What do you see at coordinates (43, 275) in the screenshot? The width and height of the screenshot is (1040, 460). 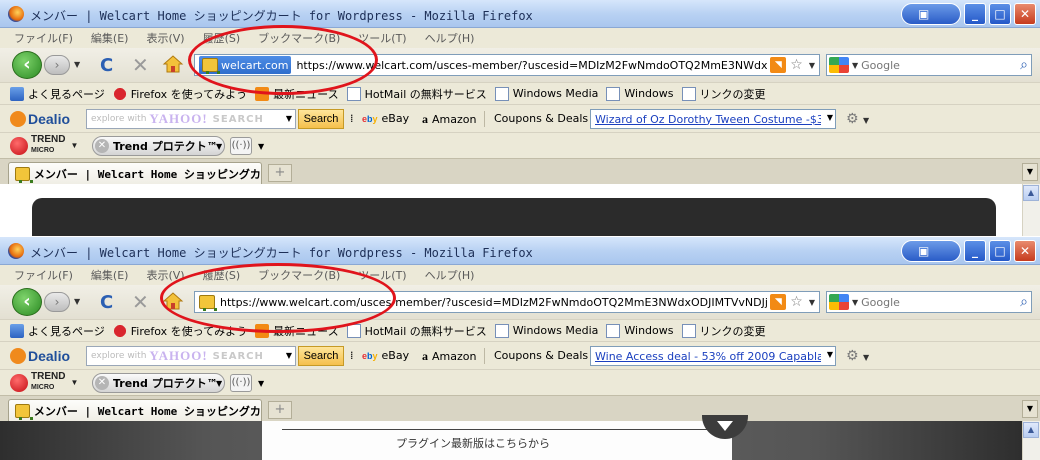 I see `menu-file: ファイル(F)` at bounding box center [43, 275].